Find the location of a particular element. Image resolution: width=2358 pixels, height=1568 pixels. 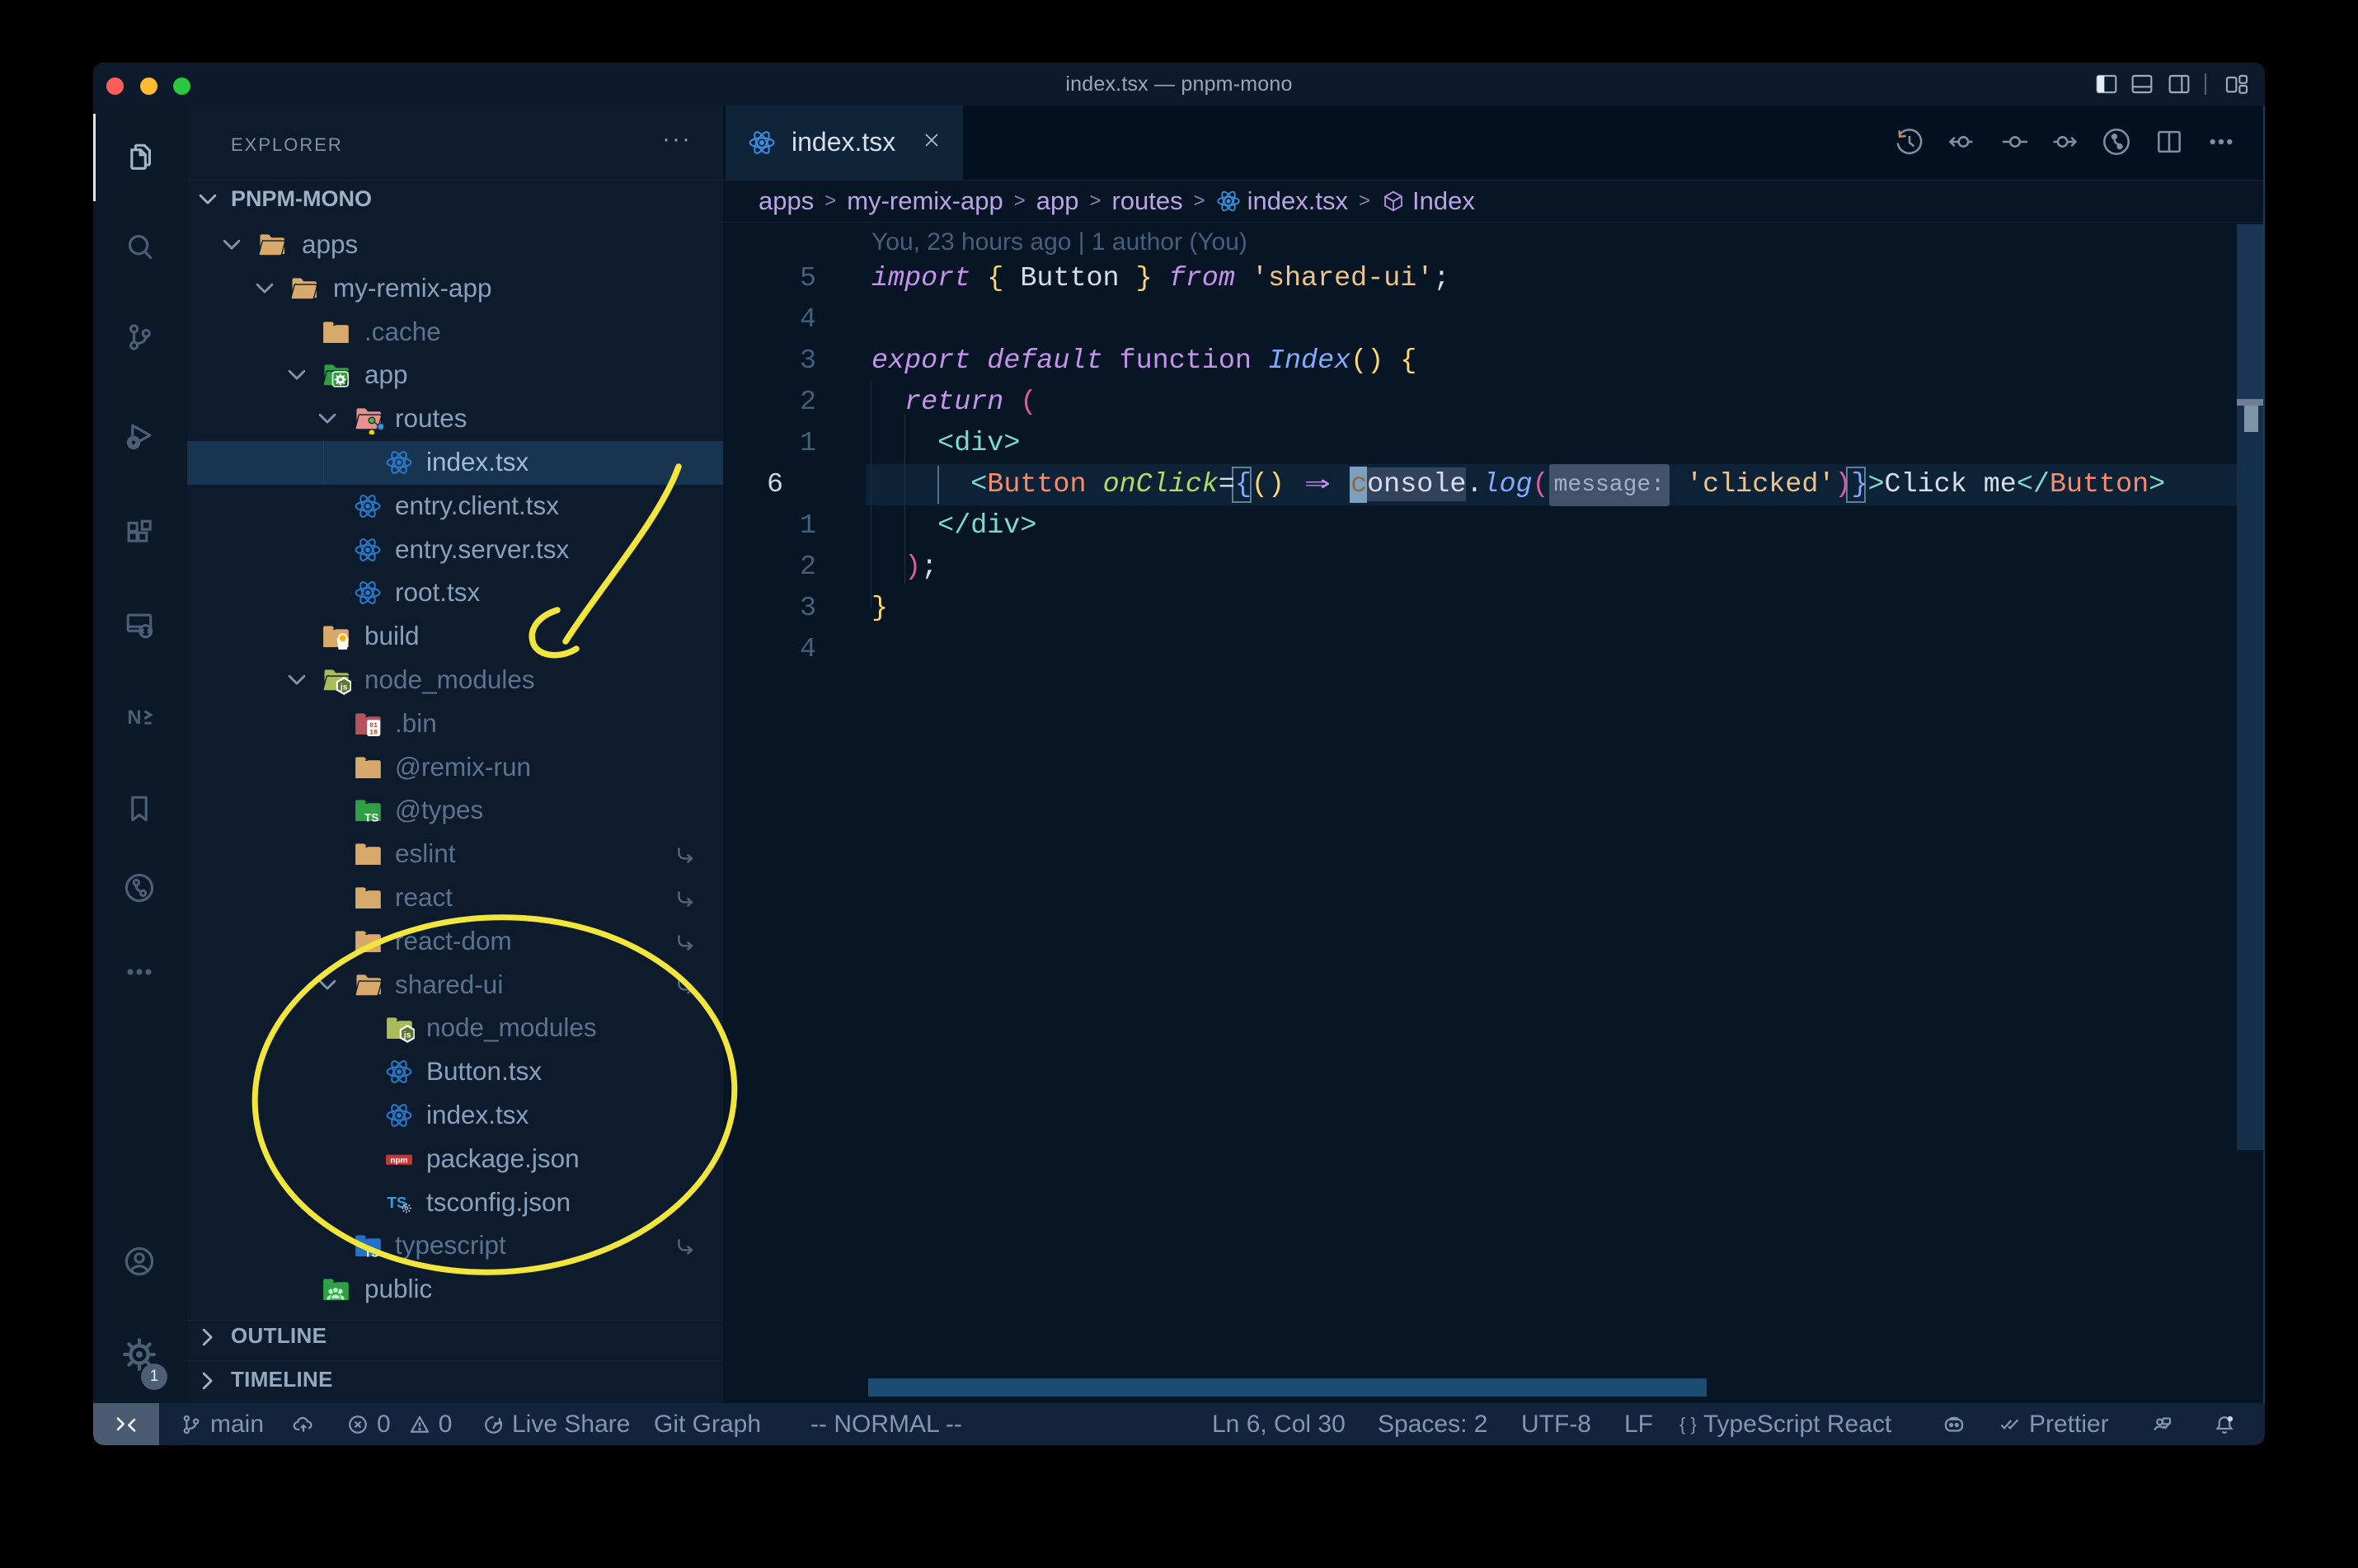

svg-text: npm is located at coordinates (399, 1160).